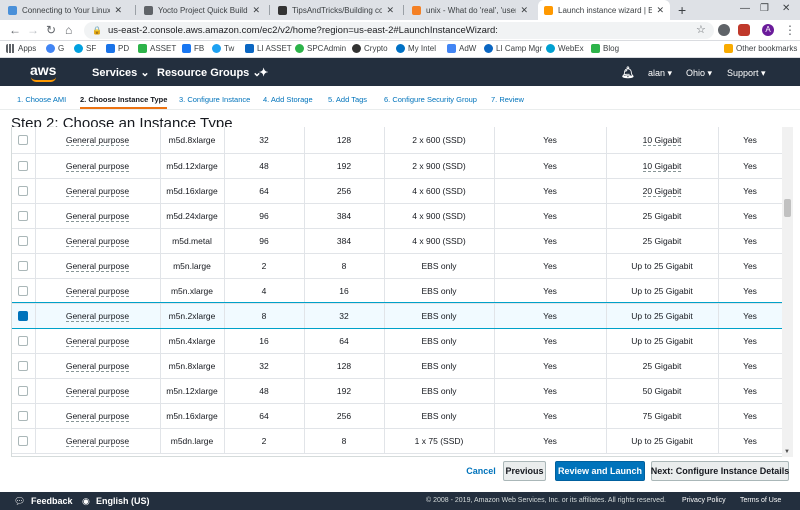  I want to click on bookmark-item: Blog, so click(605, 48).